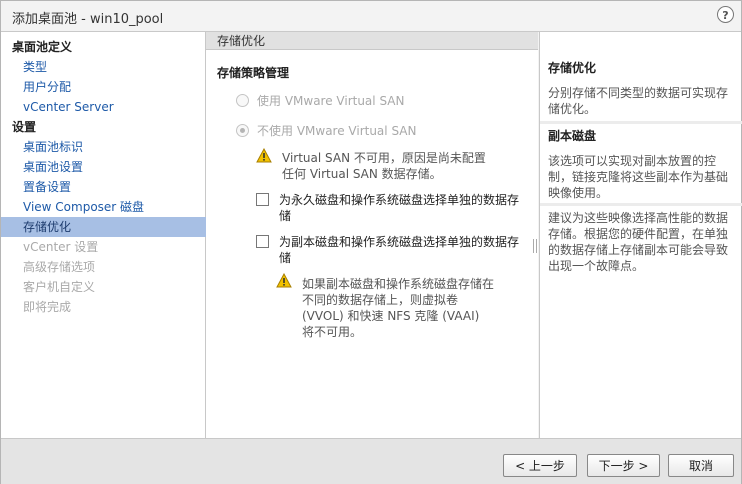 The height and width of the screenshot is (484, 742). I want to click on help-text-storage-optimization: 分别存储不同类型的数据可实现存 储优化。, so click(638, 101).